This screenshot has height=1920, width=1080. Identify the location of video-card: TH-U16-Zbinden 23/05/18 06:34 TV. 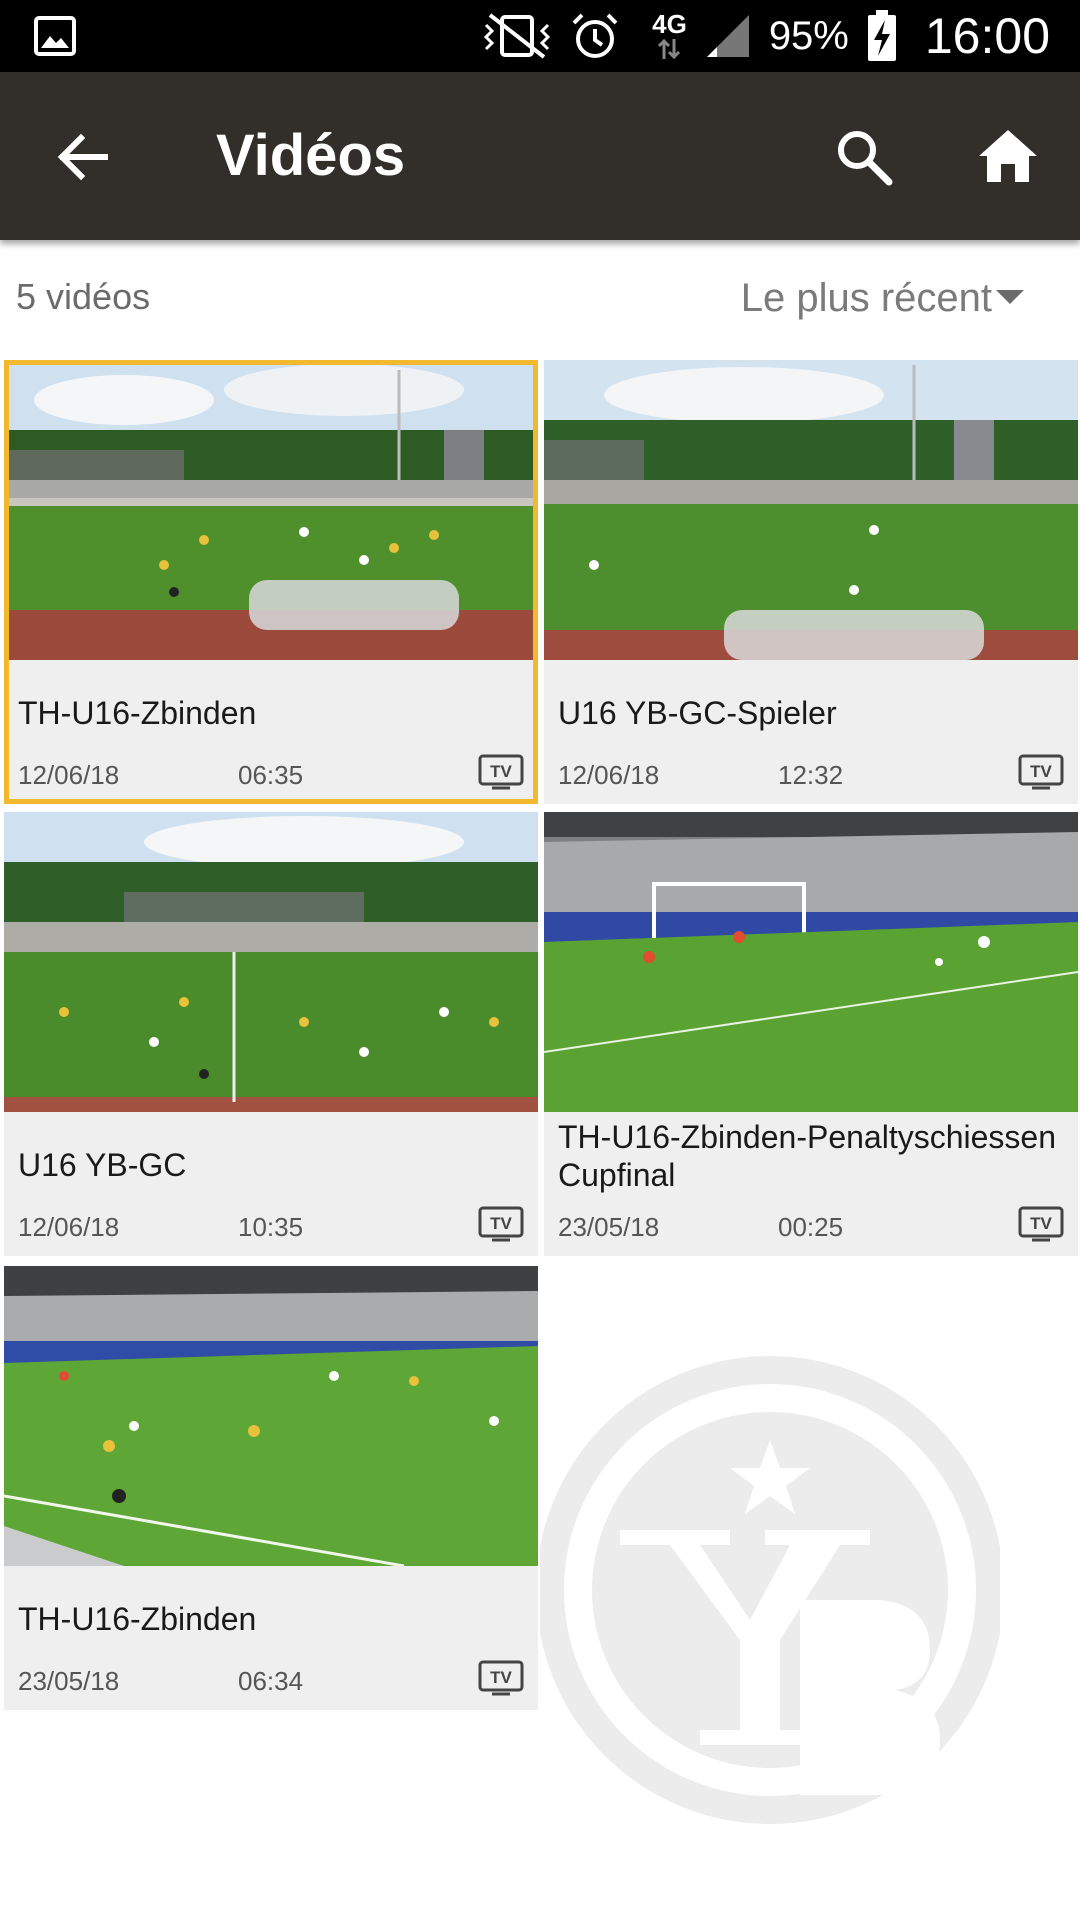
(271, 1488).